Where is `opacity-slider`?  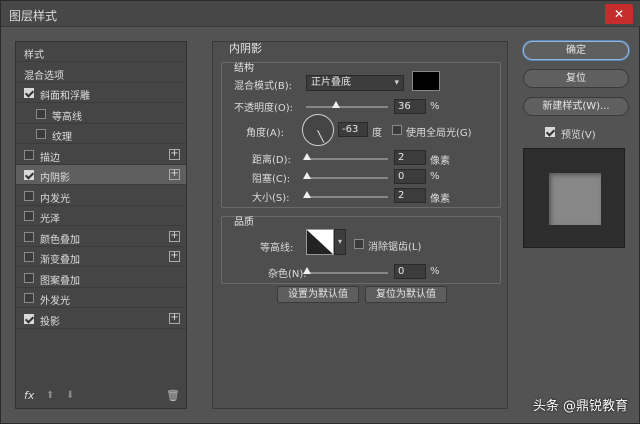
opacity-slider is located at coordinates (347, 104).